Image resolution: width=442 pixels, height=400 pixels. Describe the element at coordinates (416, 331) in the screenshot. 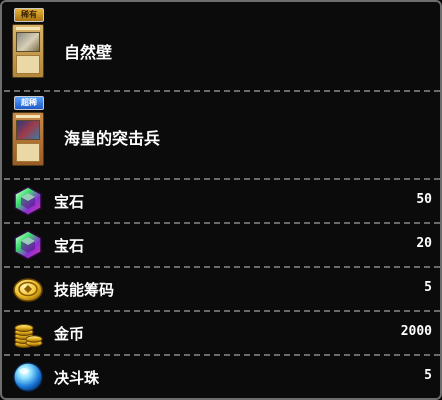

I see `item-quantity: 2000` at that location.